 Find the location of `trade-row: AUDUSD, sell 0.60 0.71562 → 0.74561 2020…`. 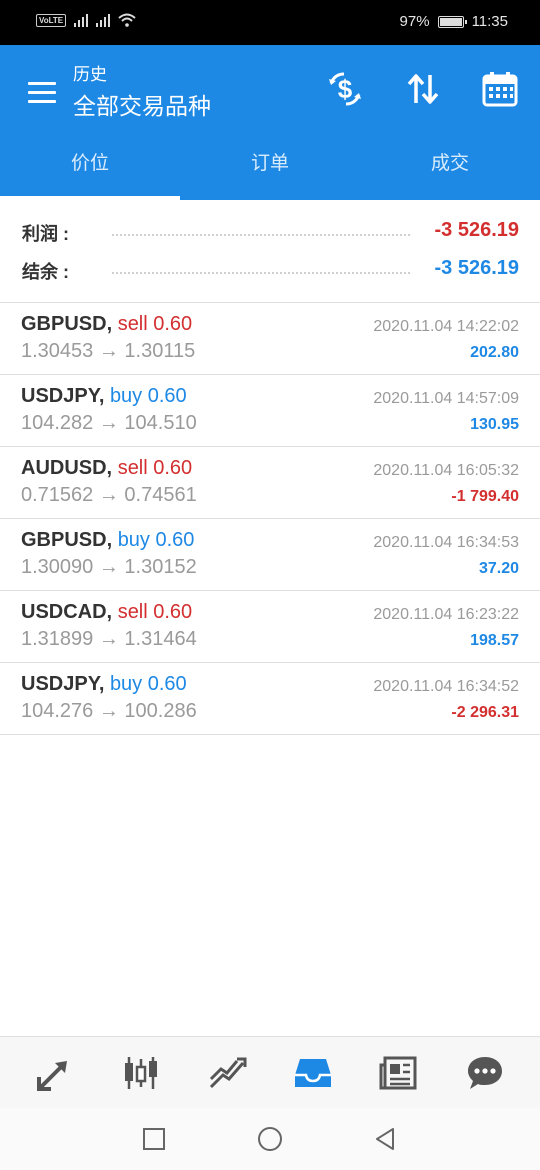

trade-row: AUDUSD, sell 0.60 0.71562 → 0.74561 2020… is located at coordinates (270, 483).